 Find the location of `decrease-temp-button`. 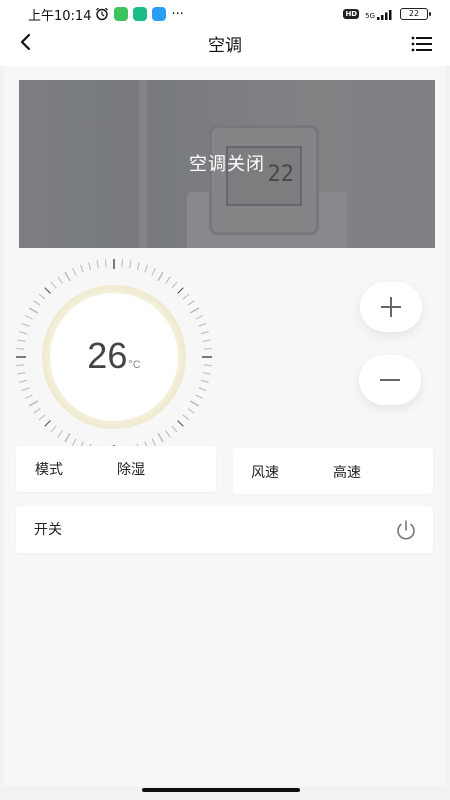

decrease-temp-button is located at coordinates (390, 380).